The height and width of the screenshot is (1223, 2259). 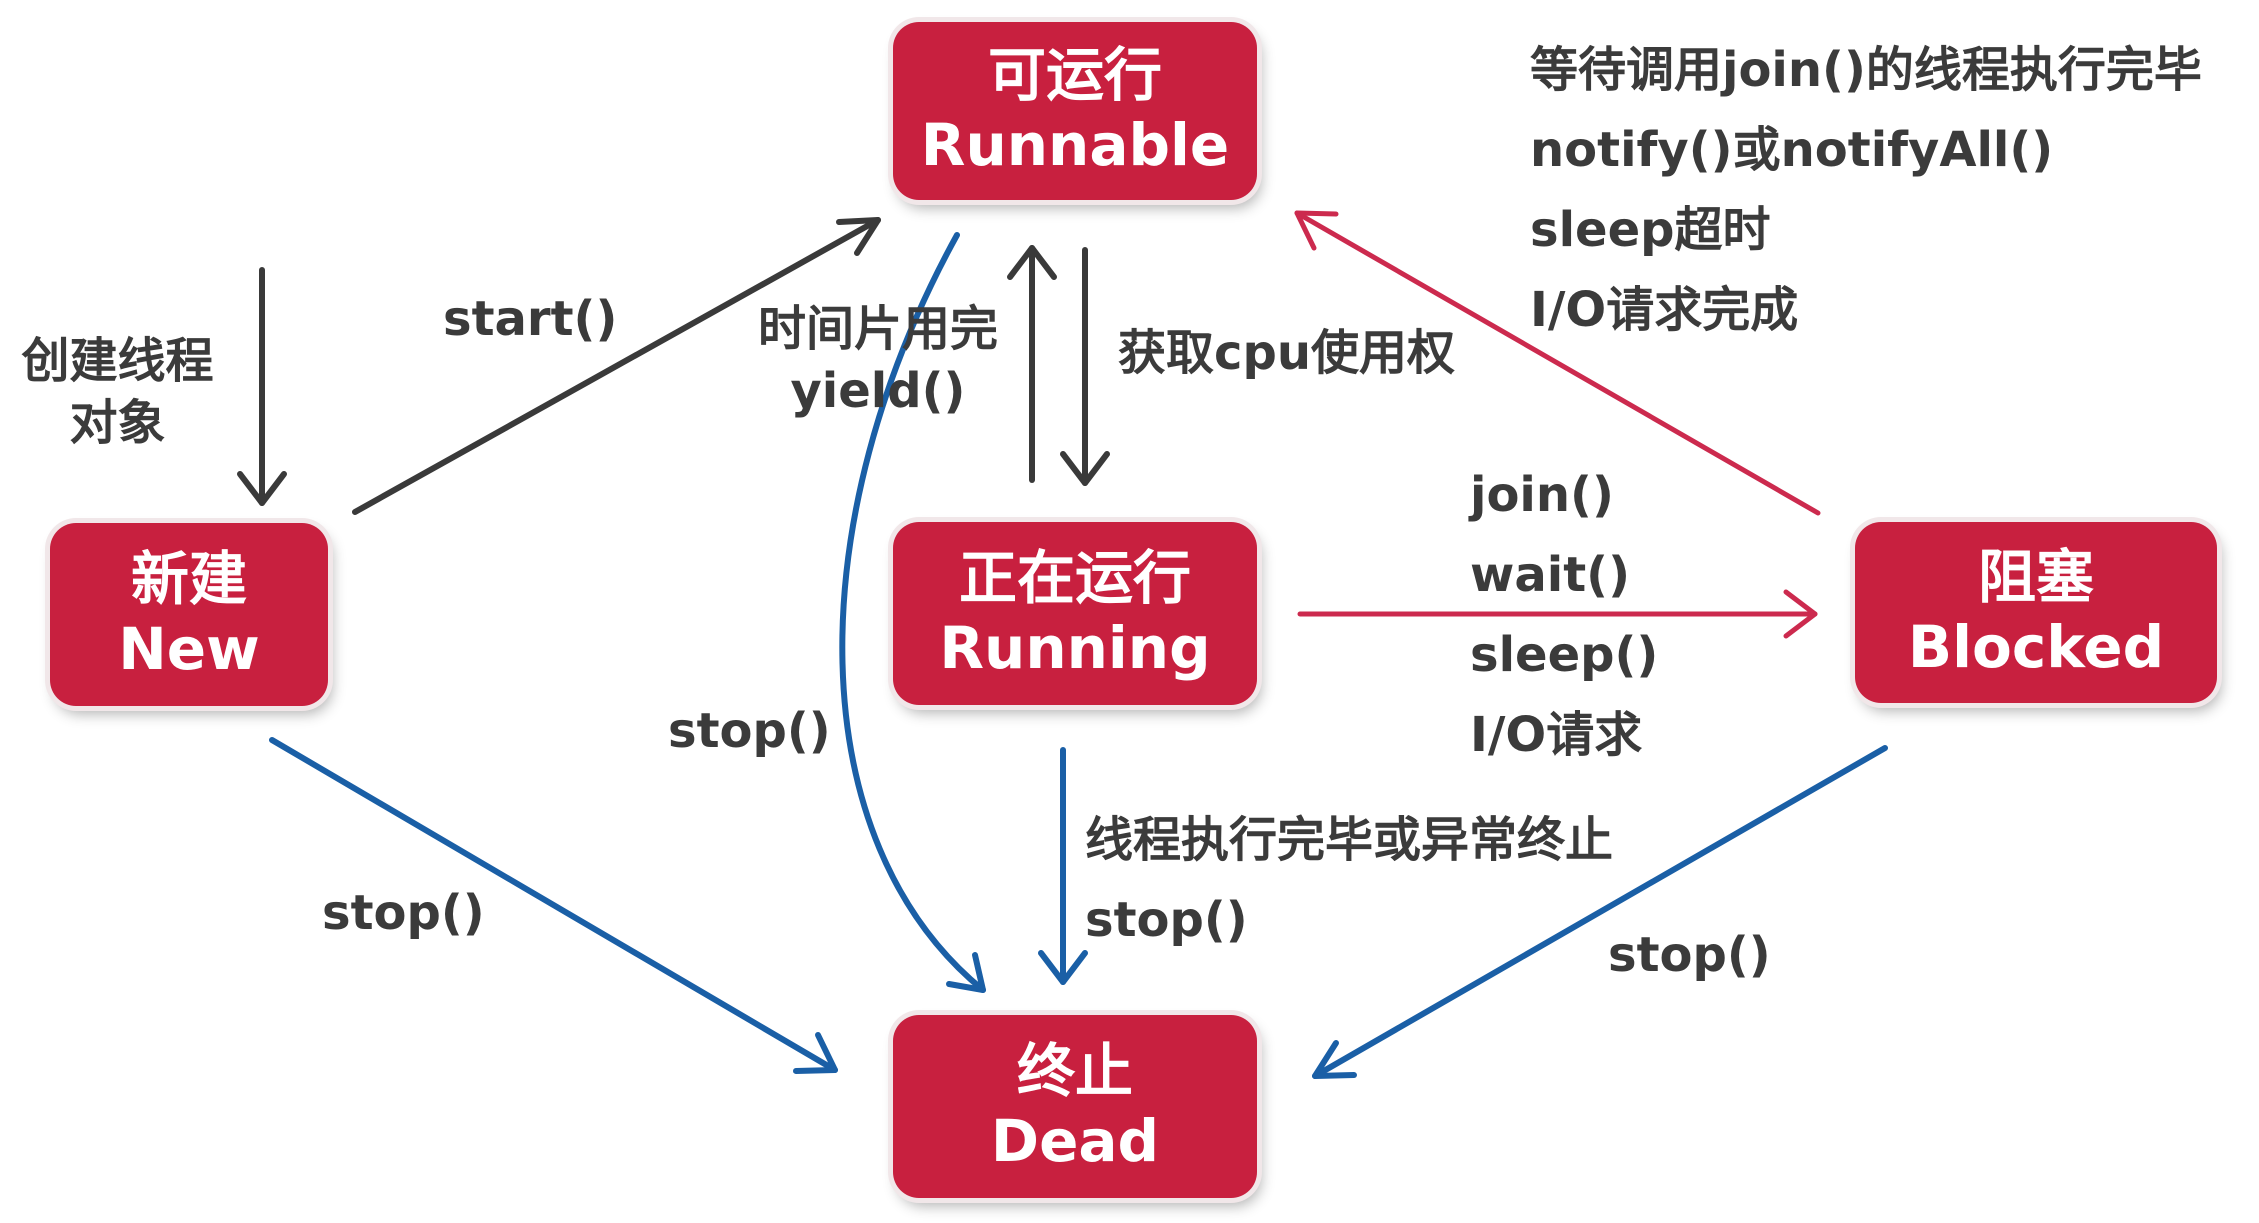 What do you see at coordinates (1075, 647) in the screenshot?
I see `node-running-en: Running` at bounding box center [1075, 647].